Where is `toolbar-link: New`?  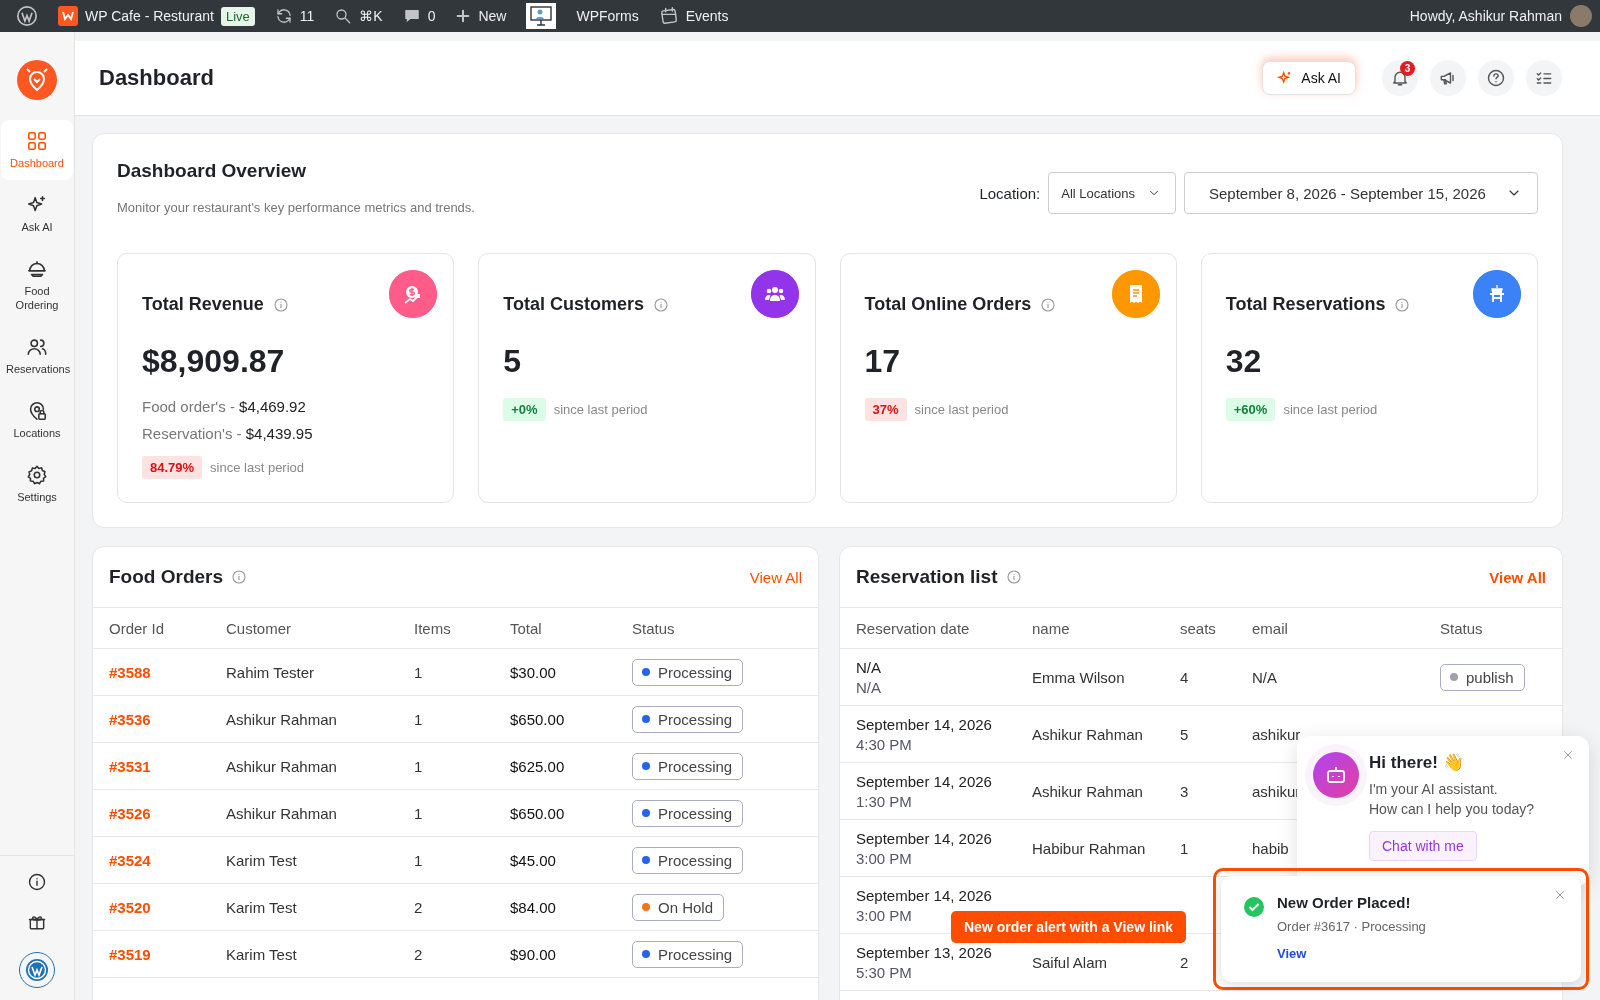
toolbar-link: New is located at coordinates (492, 16).